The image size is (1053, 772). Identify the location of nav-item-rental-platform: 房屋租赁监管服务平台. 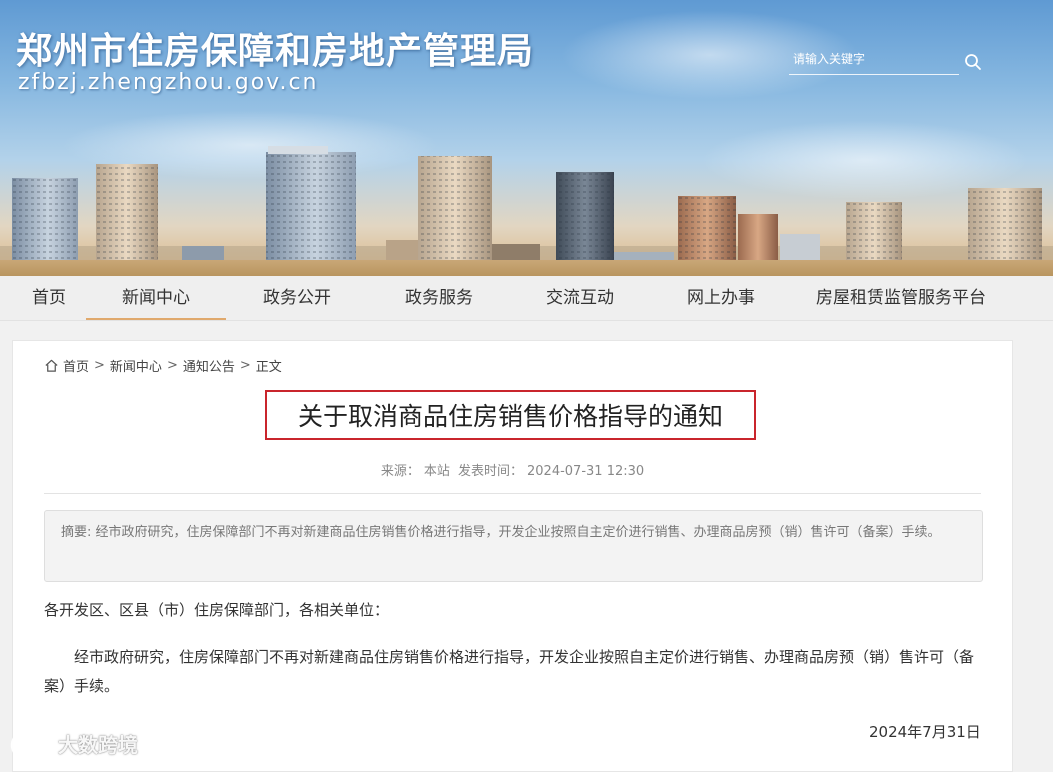
(901, 298).